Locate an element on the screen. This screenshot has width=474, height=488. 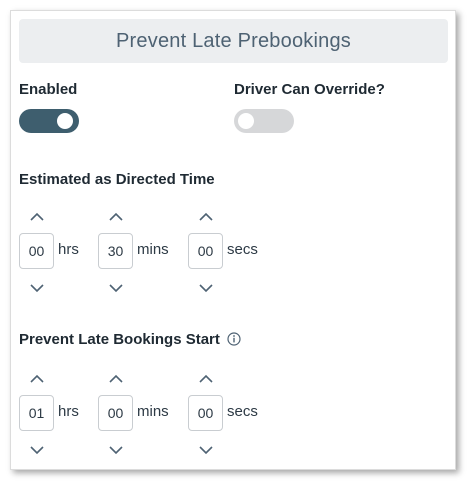
prevent-start-minutes-stepper: 00 mins is located at coordinates (143, 419).